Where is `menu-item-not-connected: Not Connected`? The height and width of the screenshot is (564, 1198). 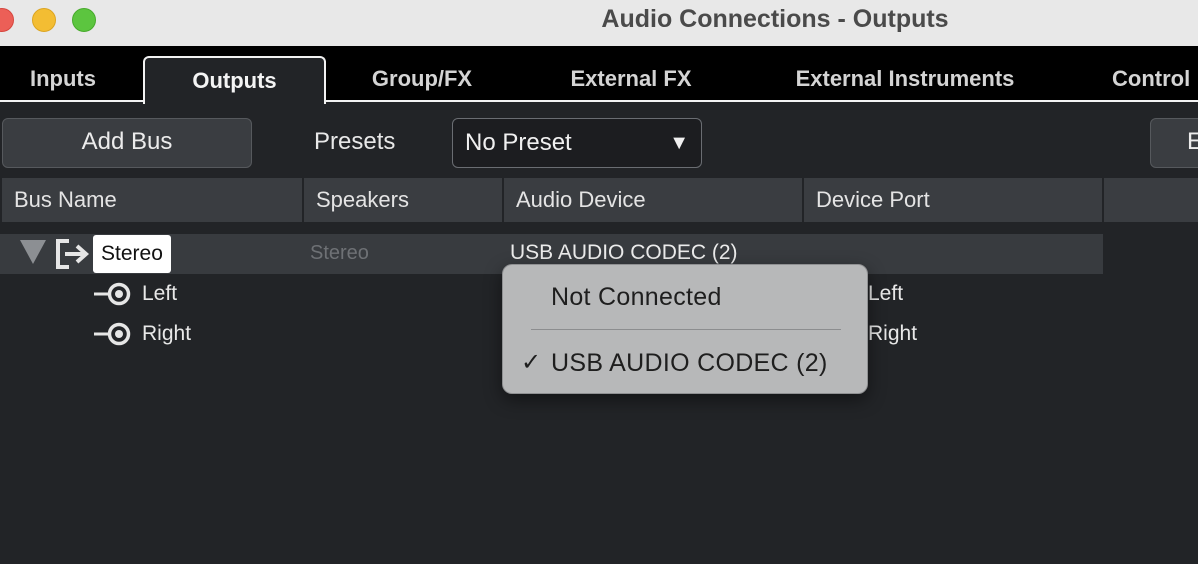
menu-item-not-connected: Not Connected is located at coordinates (636, 297).